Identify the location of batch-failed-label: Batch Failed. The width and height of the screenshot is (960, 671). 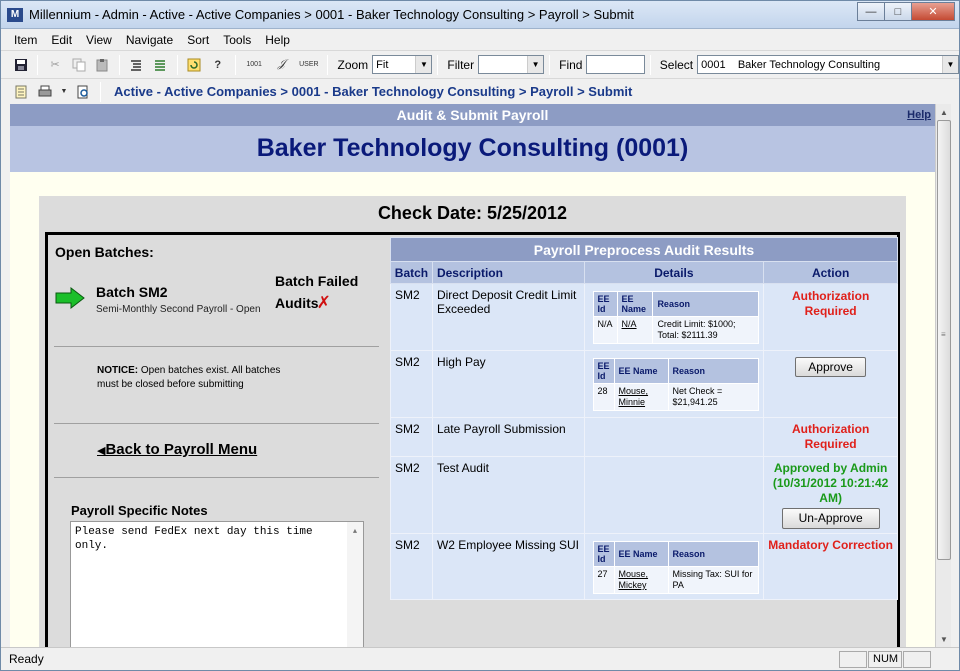
(317, 281).